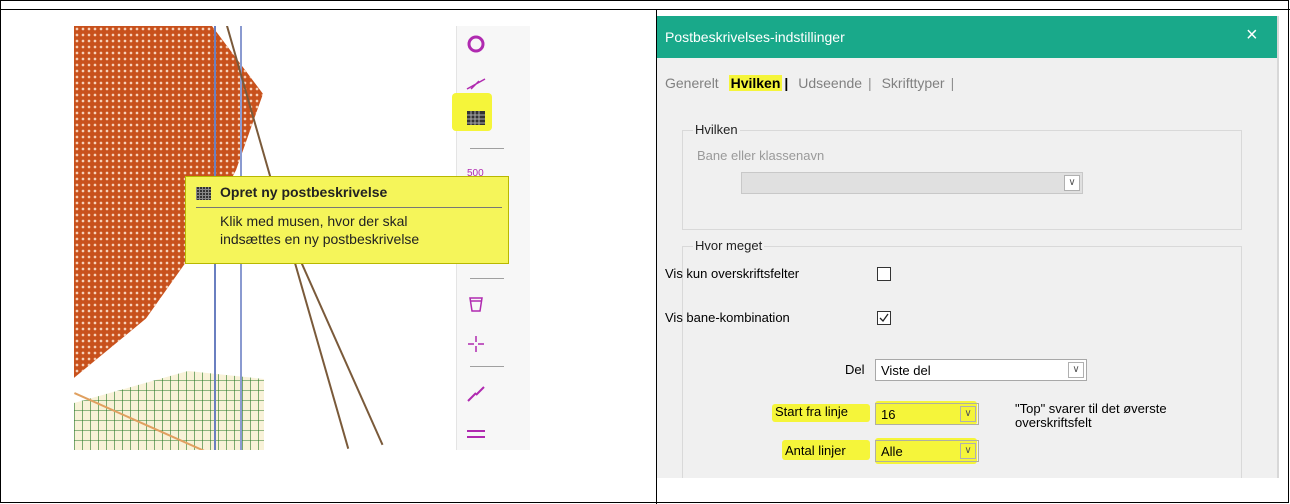  What do you see at coordinates (912, 183) in the screenshot?
I see `course-class-select: ∨` at bounding box center [912, 183].